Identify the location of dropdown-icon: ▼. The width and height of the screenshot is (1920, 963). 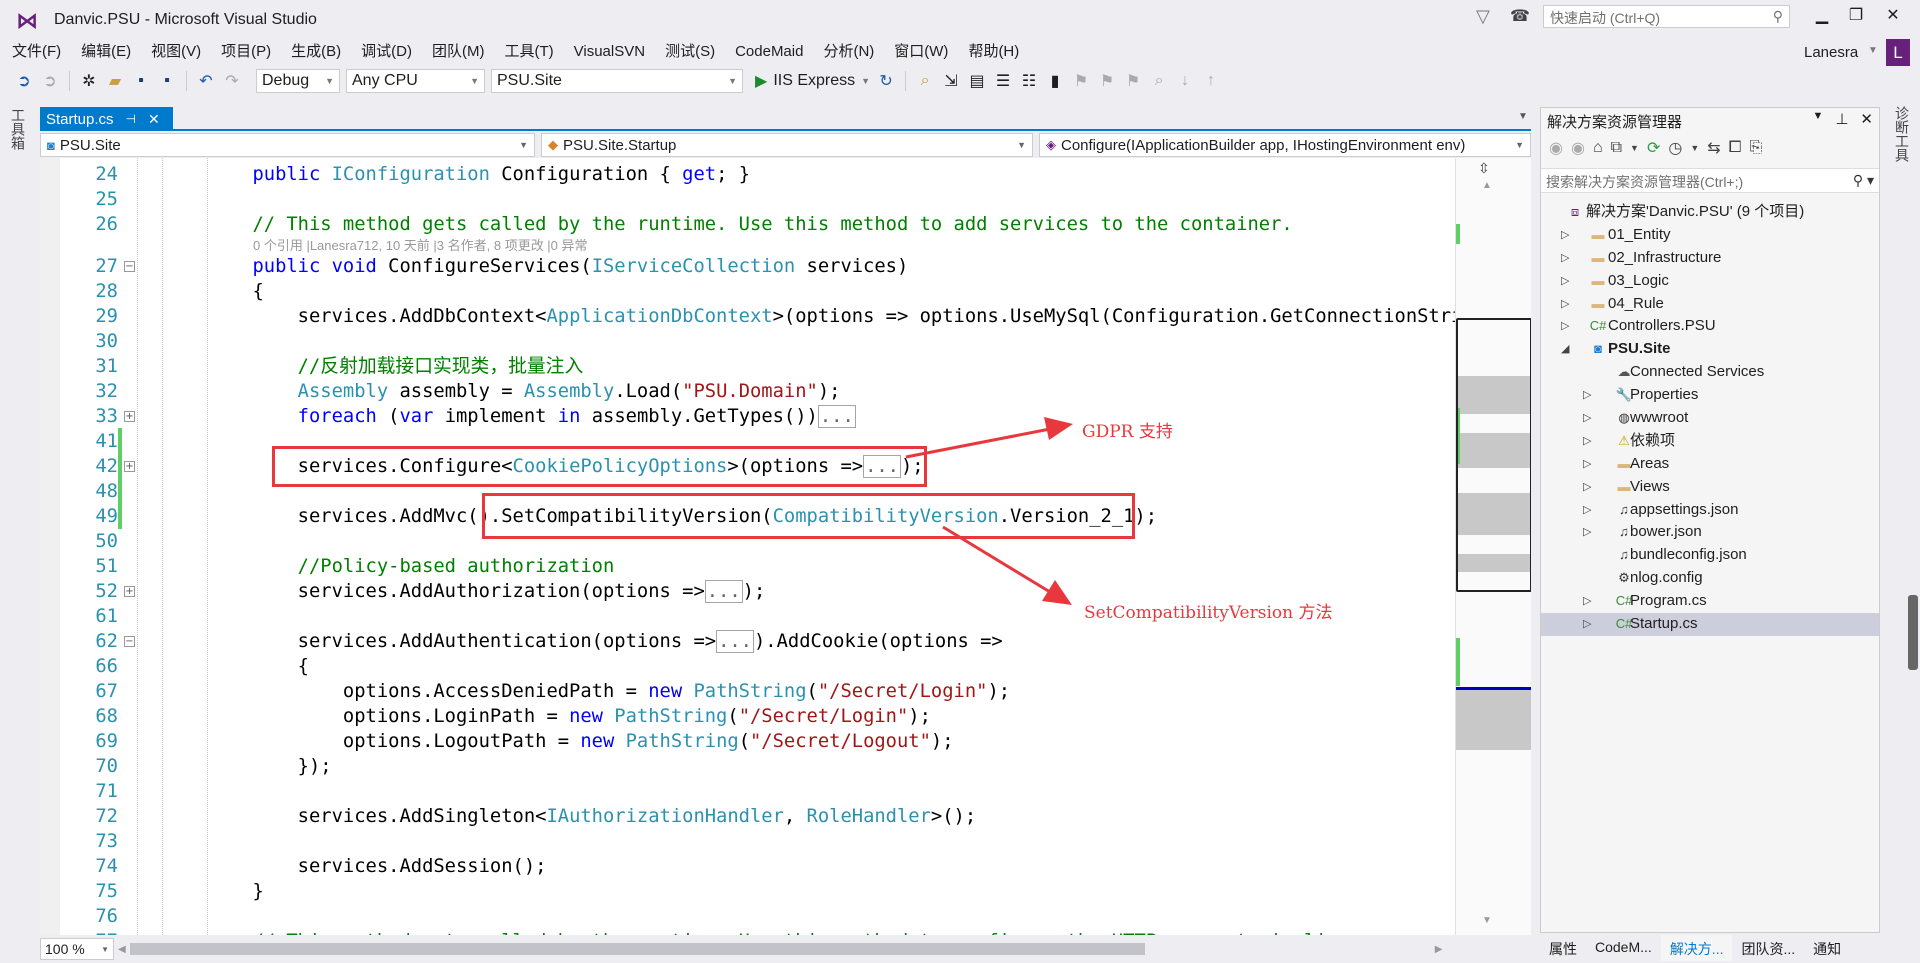
(1817, 119).